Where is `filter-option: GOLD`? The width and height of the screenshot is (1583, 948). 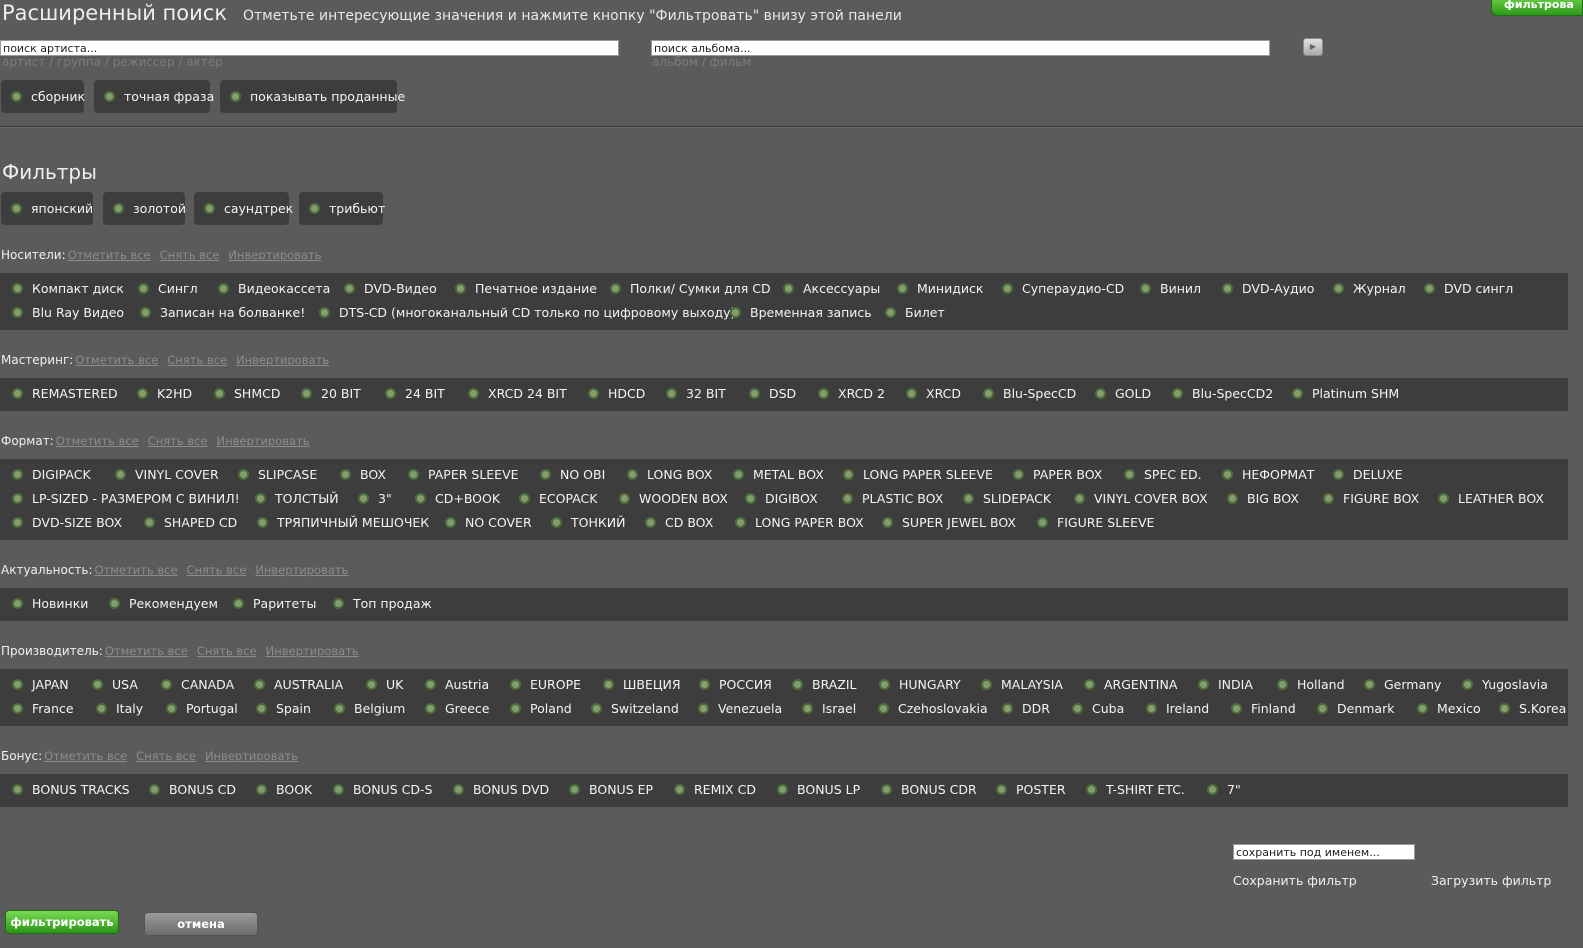
filter-option: GOLD is located at coordinates (1123, 393).